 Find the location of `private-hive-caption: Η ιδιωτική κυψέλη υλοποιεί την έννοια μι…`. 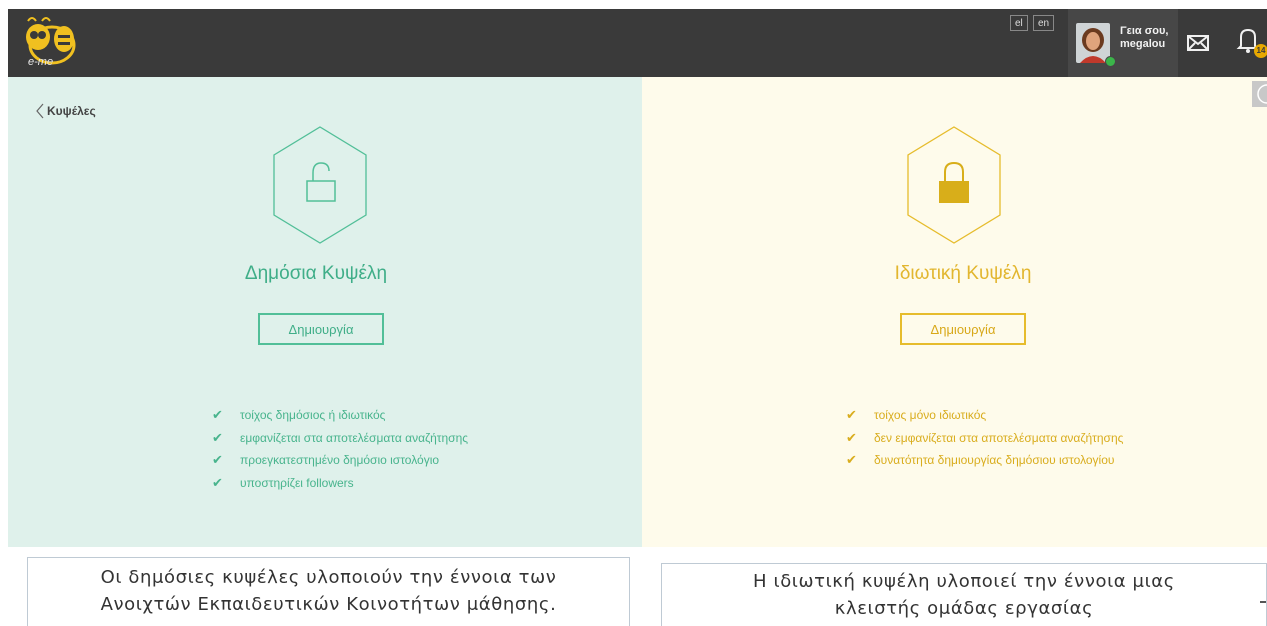

private-hive-caption: Η ιδιωτική κυψέλη υλοποιεί την έννοια μι… is located at coordinates (964, 594).